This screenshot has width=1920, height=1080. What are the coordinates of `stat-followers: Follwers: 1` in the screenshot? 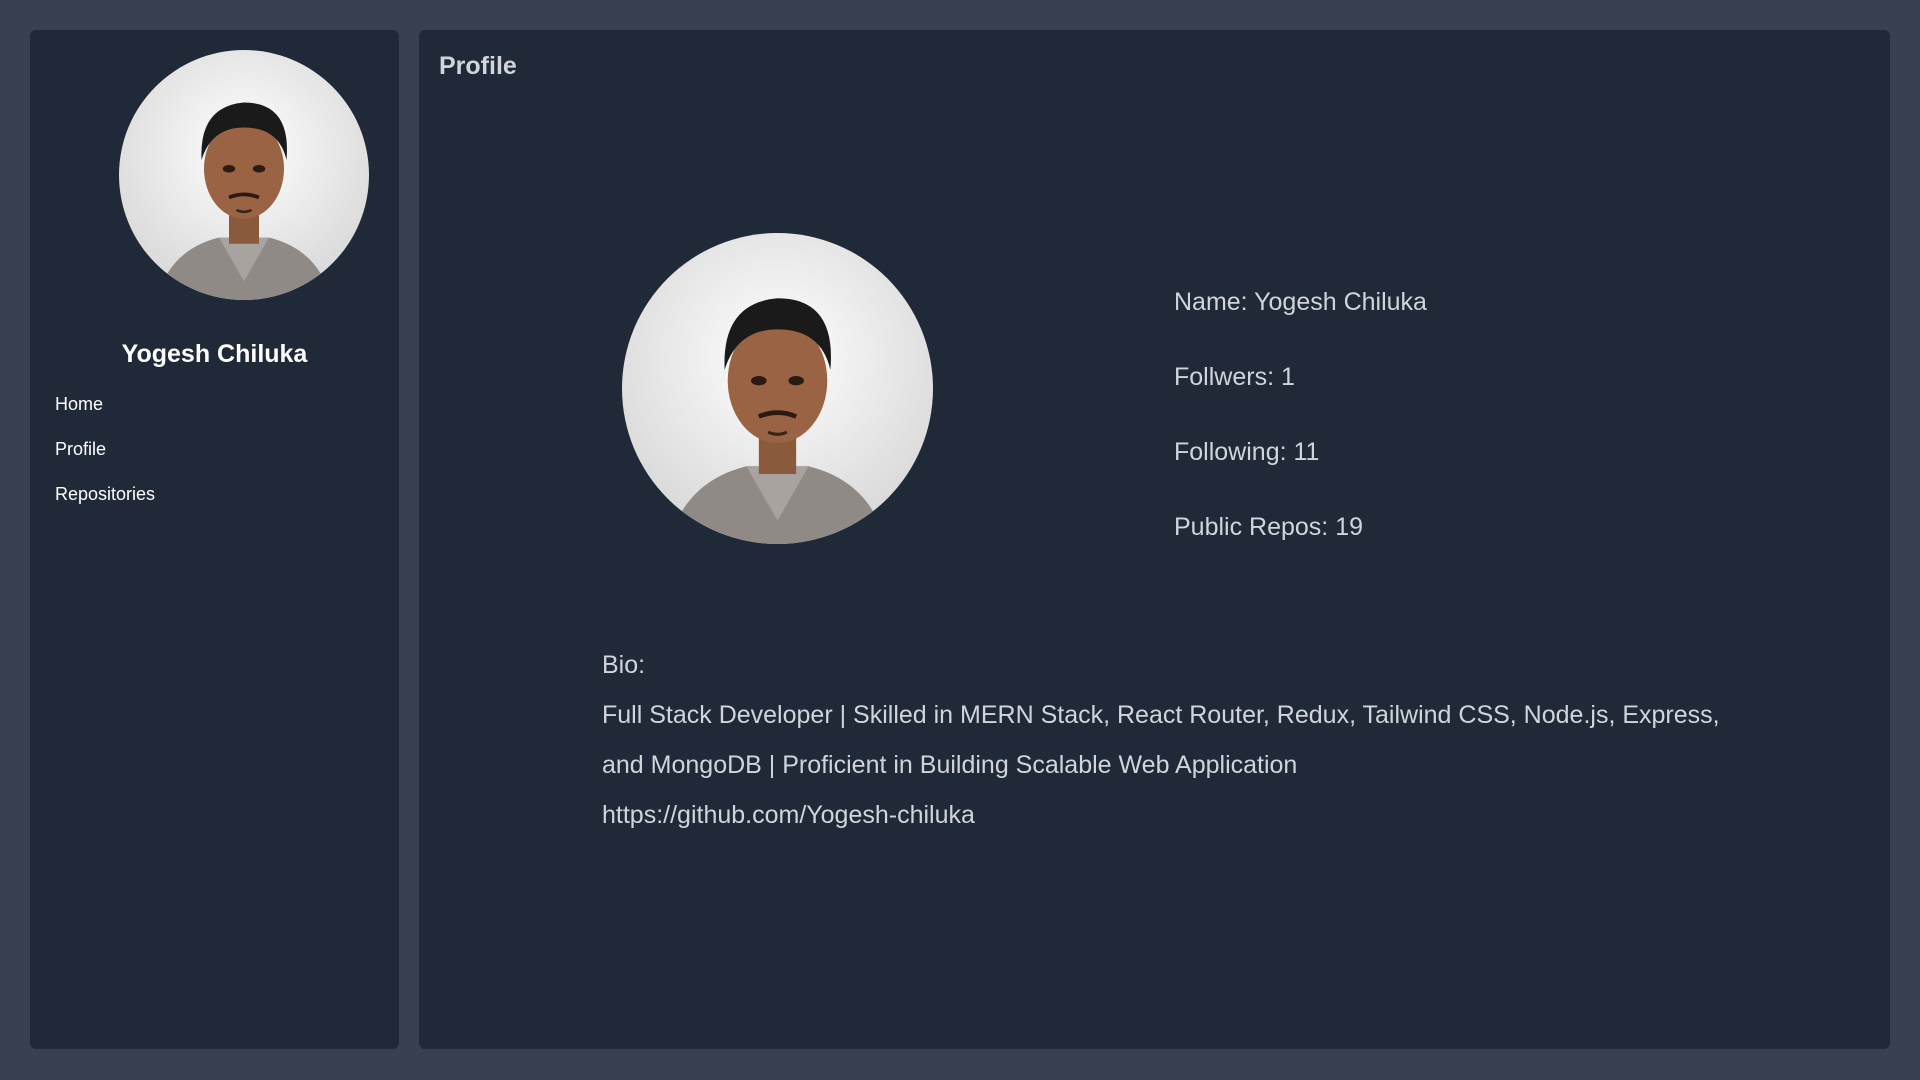 It's located at (1234, 377).